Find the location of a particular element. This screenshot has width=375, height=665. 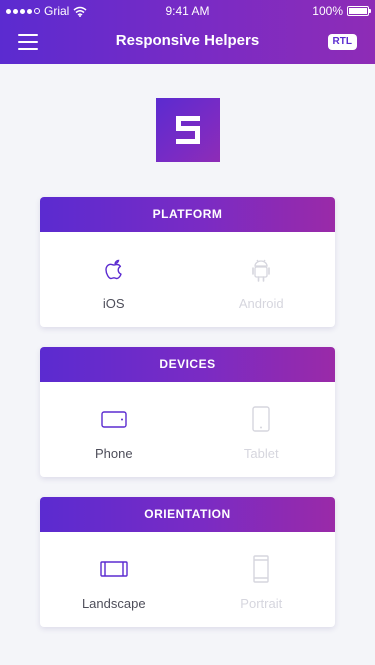

battery-percent: 100% is located at coordinates (327, 11).